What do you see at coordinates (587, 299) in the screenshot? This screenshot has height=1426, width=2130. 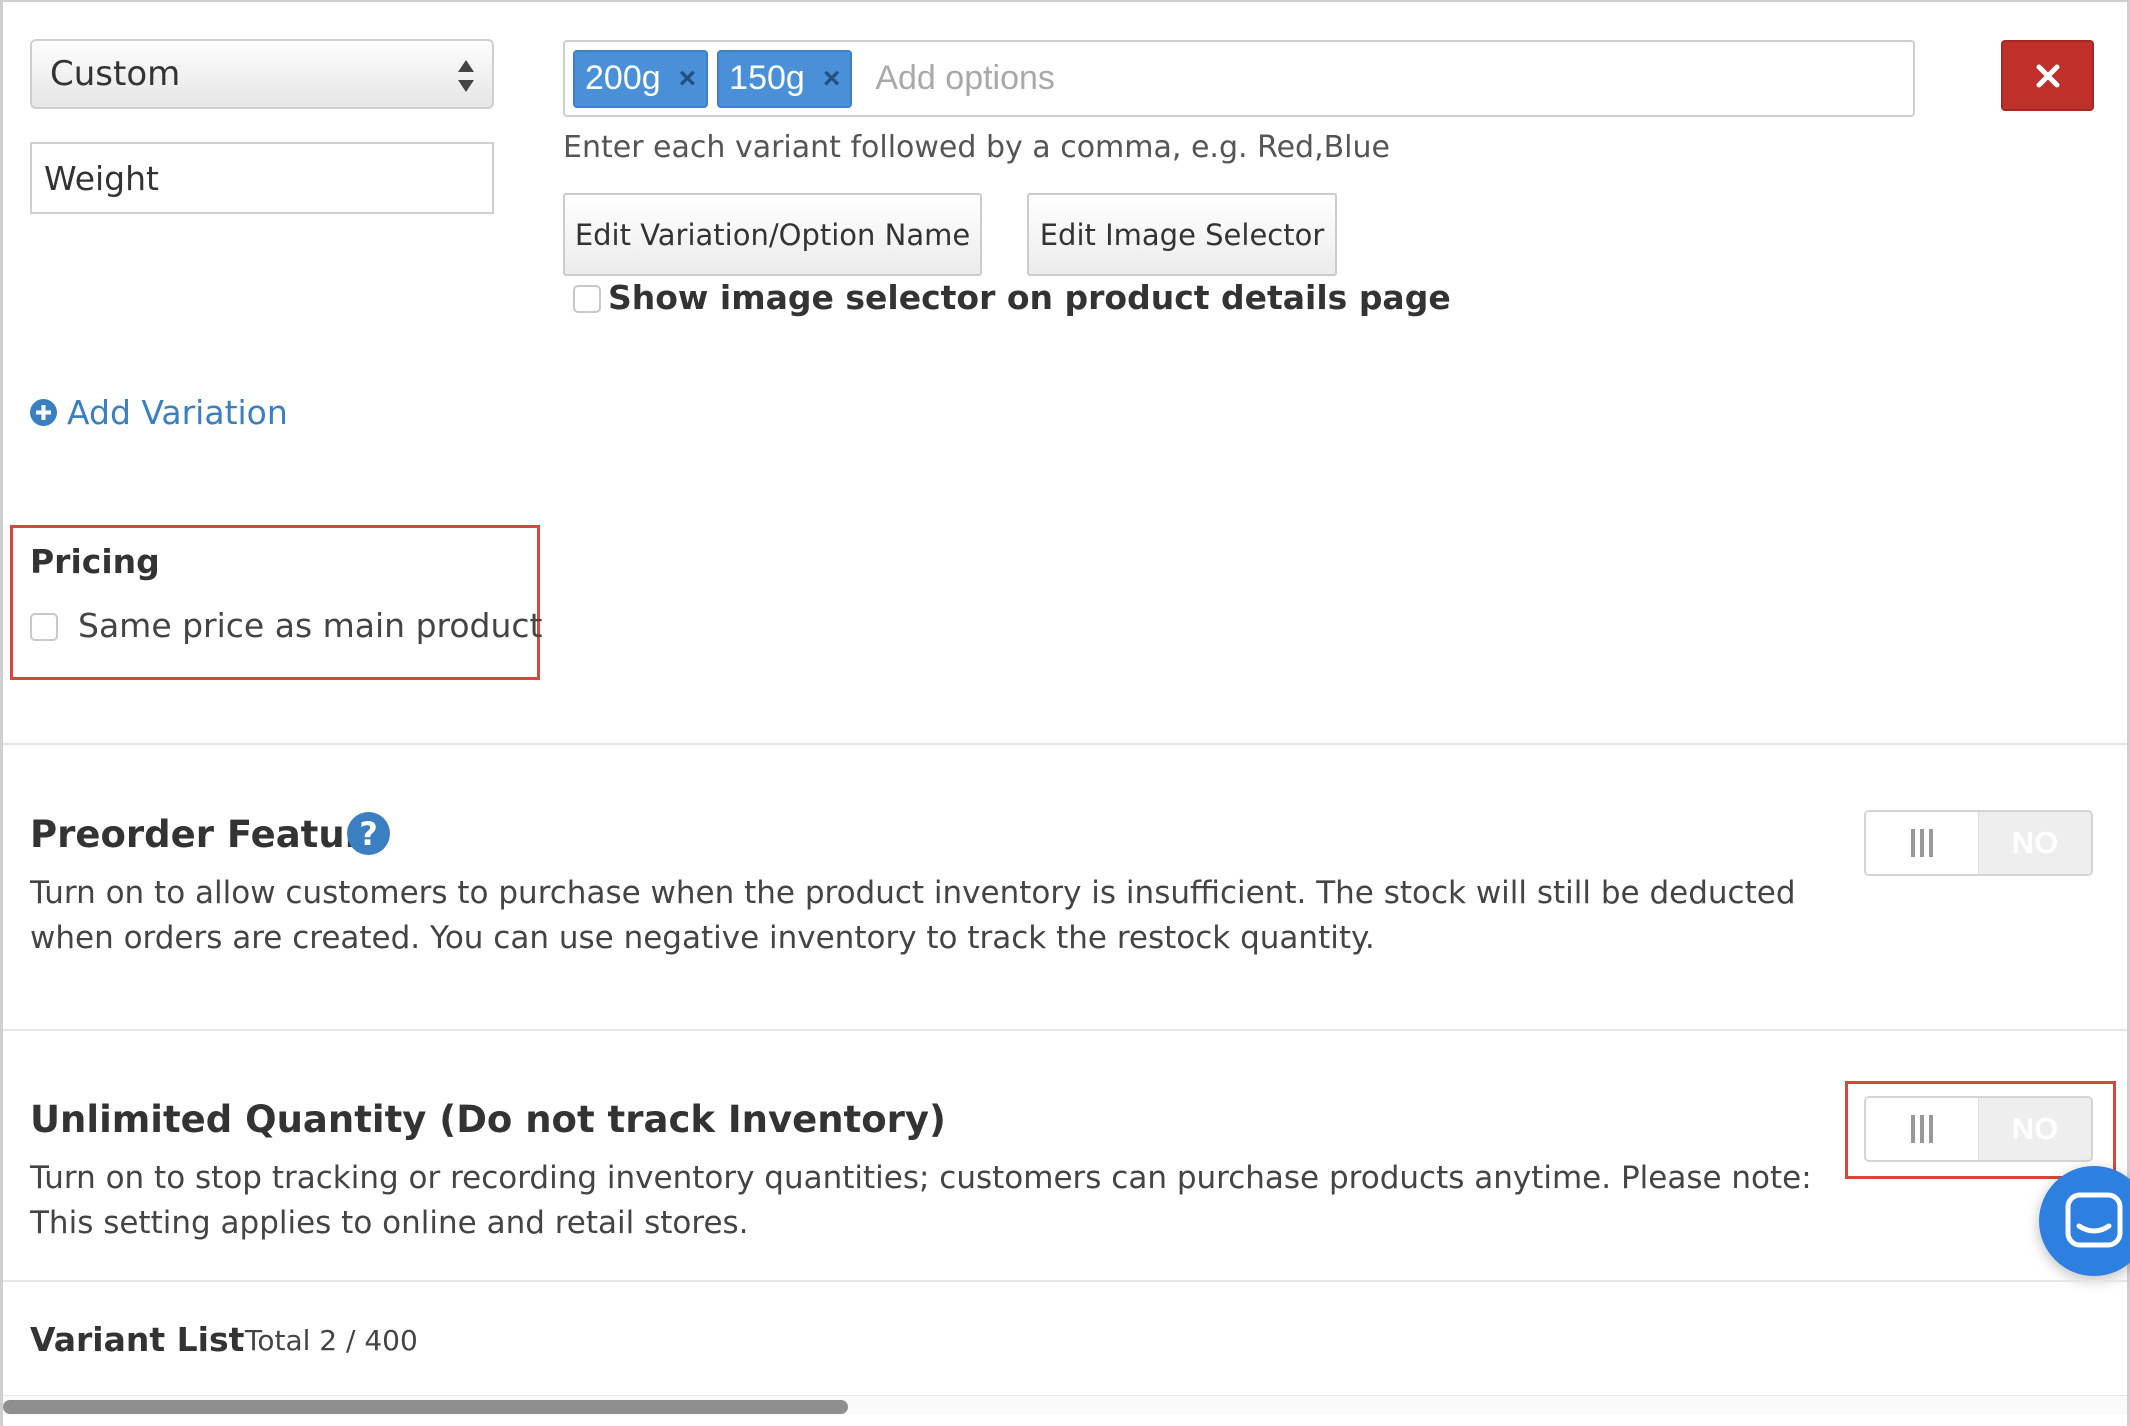 I see `show-image-selector-checkbox` at bounding box center [587, 299].